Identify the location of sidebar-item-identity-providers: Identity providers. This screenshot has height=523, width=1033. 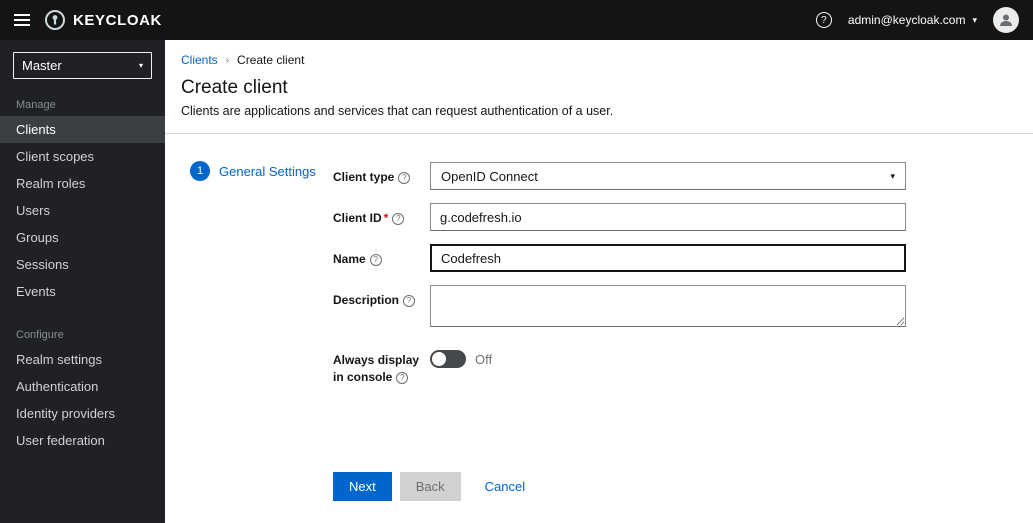
(82, 413).